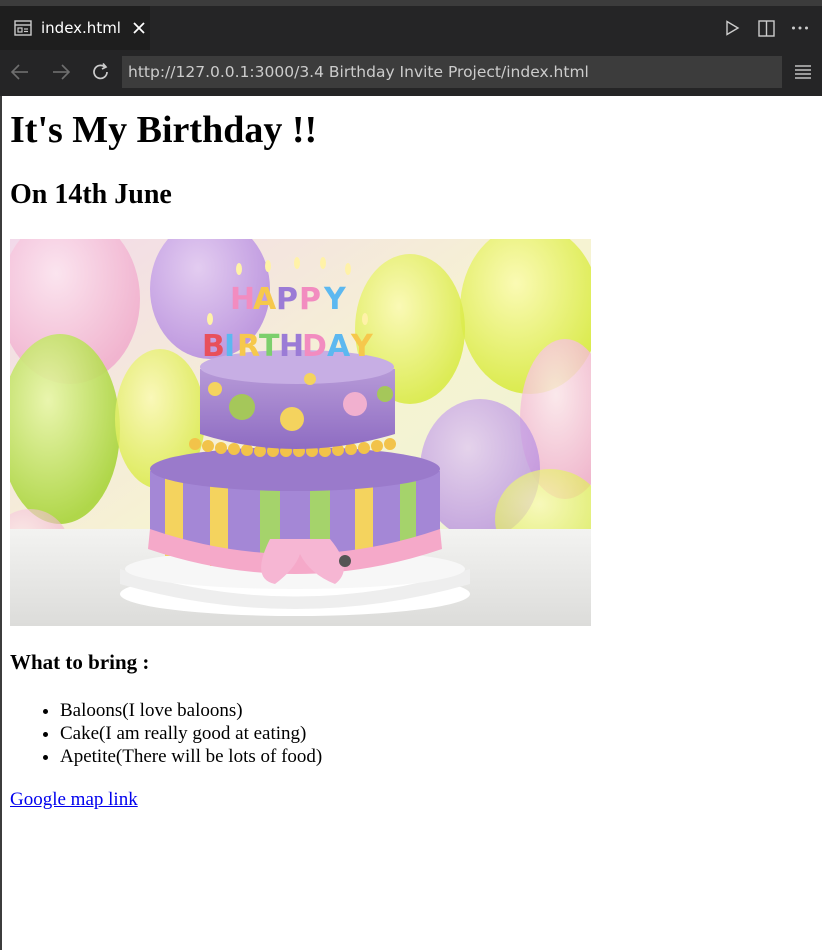 This screenshot has height=950, width=822. I want to click on svg-text: D, so click(314, 346).